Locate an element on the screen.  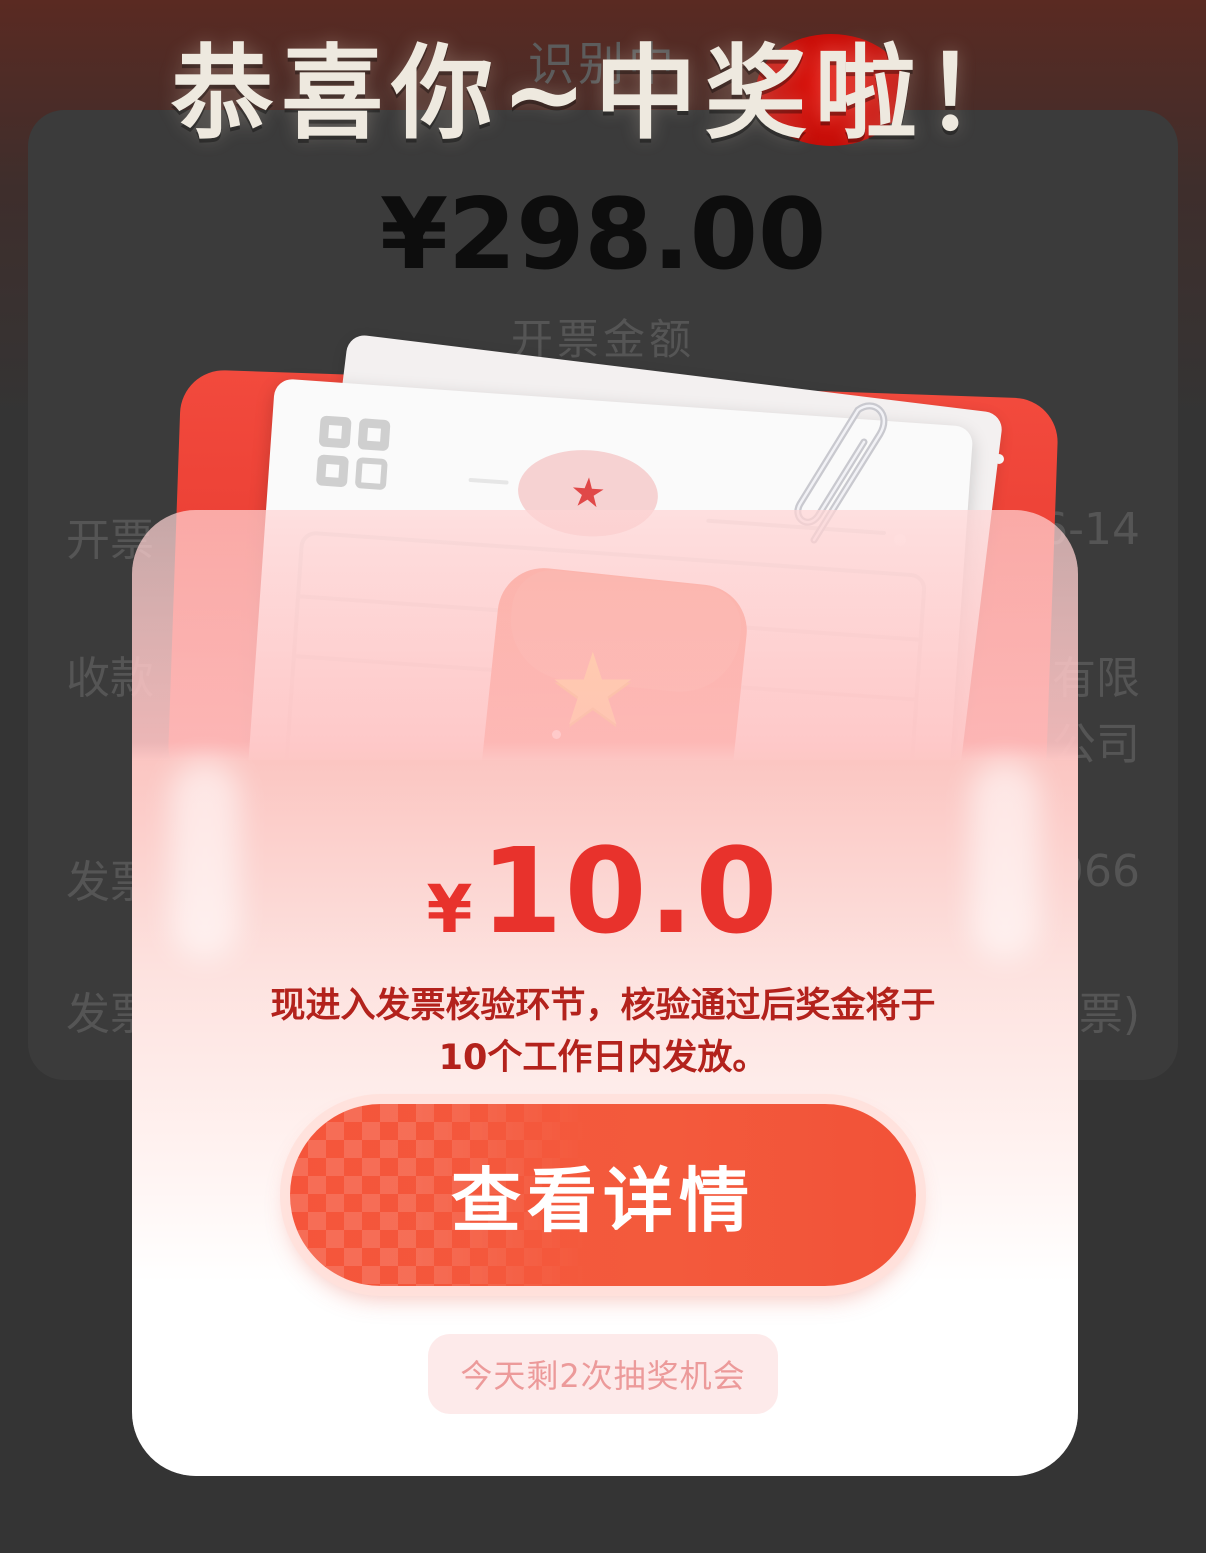
qr-code-icon is located at coordinates (353, 453).